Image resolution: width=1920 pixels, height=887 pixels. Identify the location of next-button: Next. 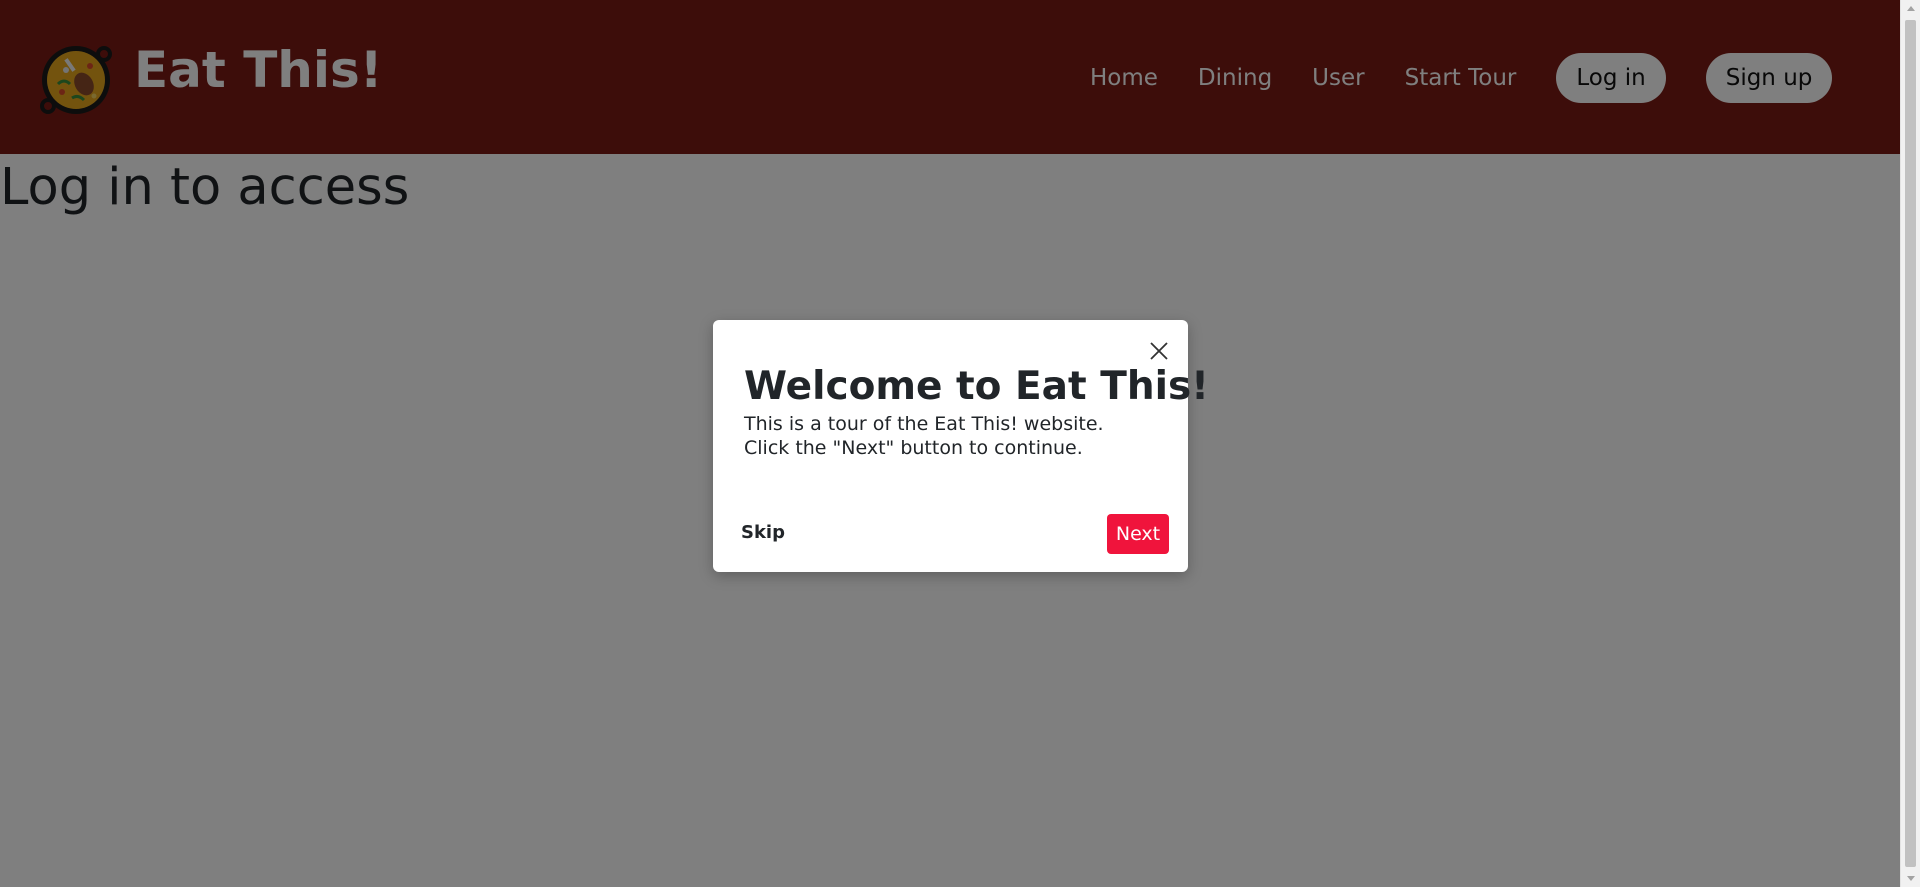
(1138, 534).